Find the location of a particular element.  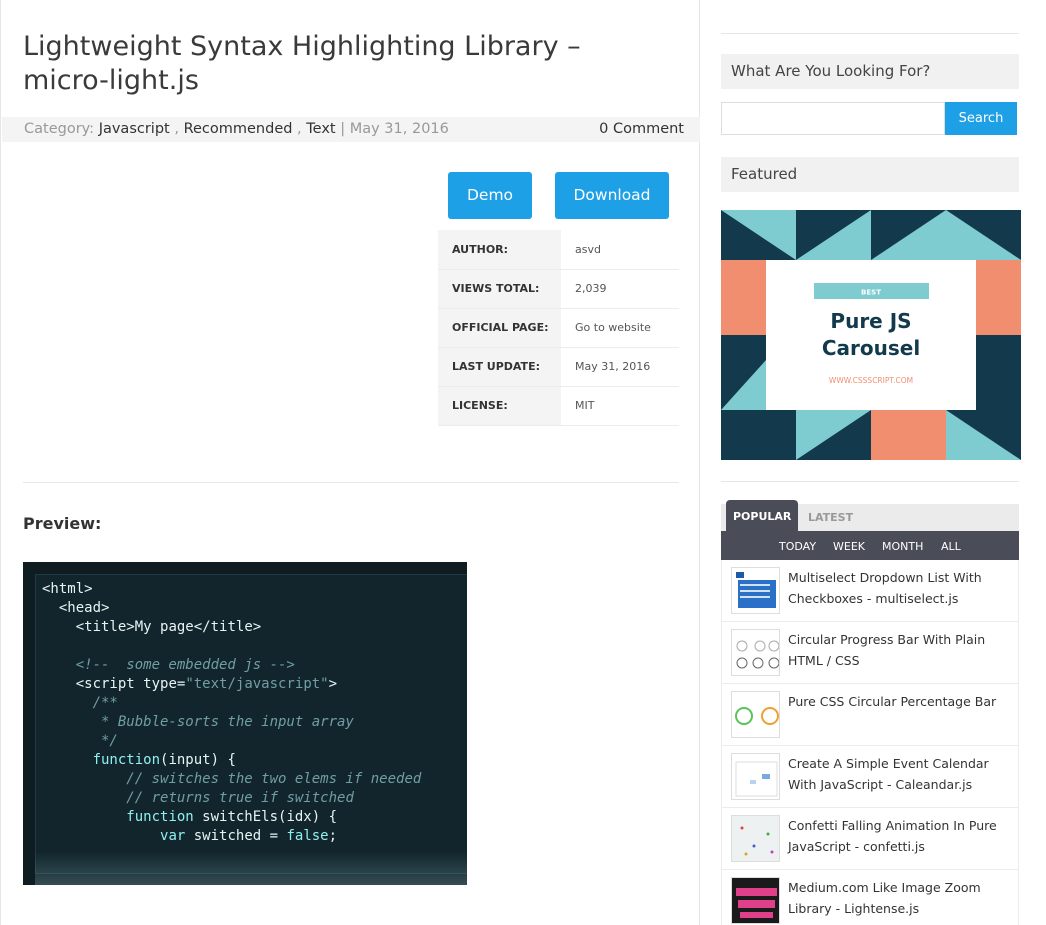

banner-tag: BEST is located at coordinates (871, 293).